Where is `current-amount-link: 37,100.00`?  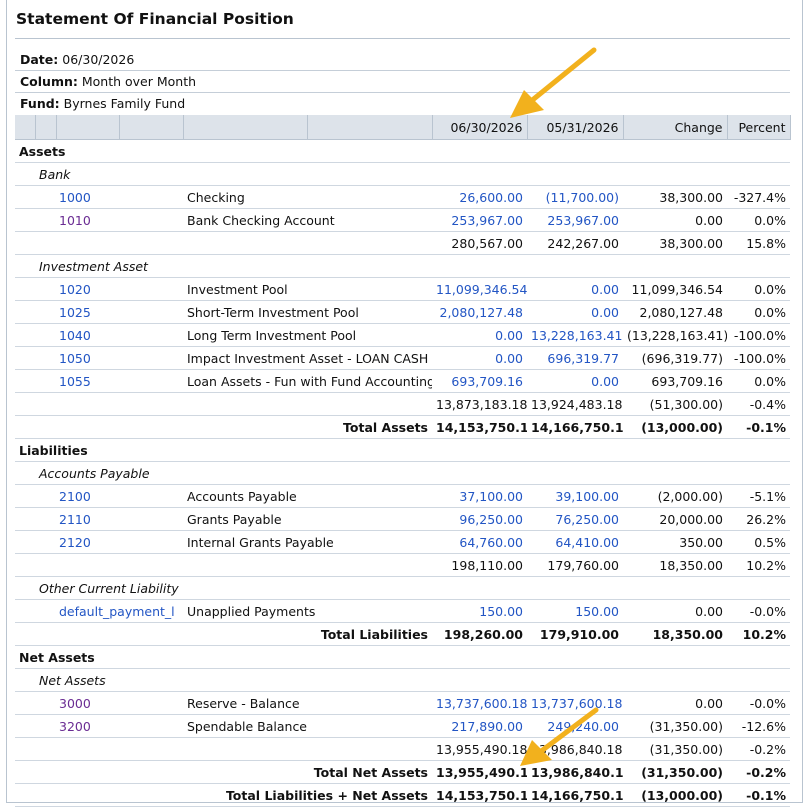
current-amount-link: 37,100.00 is located at coordinates (479, 496).